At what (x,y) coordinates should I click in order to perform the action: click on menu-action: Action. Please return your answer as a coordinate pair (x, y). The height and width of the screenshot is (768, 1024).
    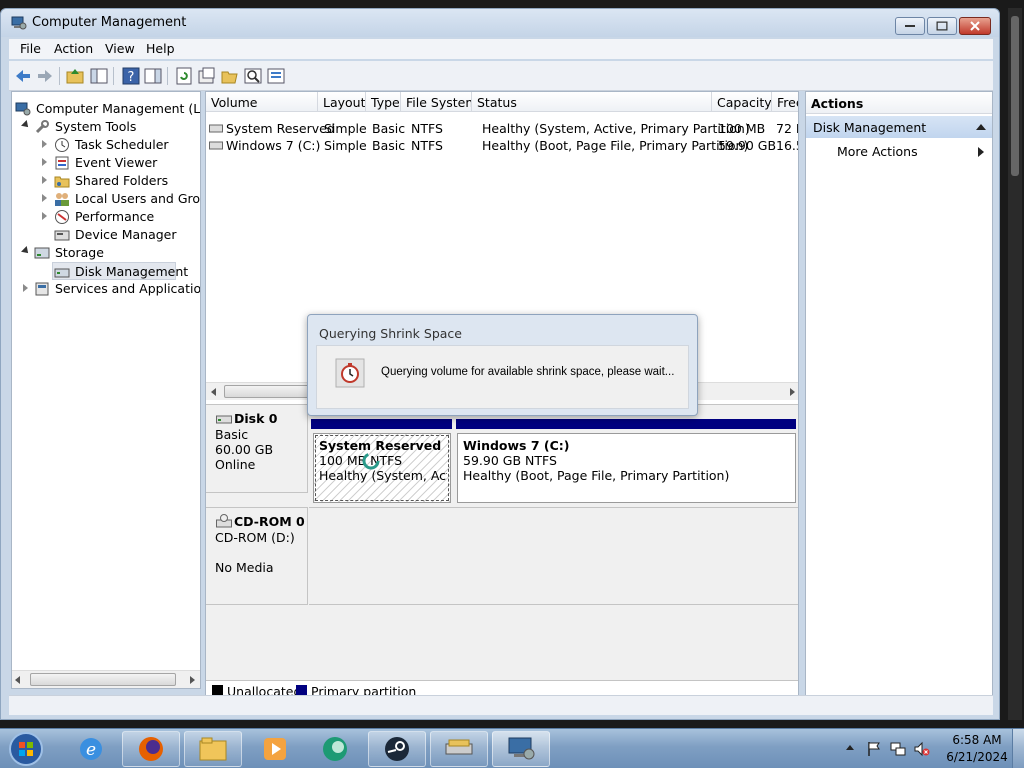
    Looking at the image, I should click on (73, 48).